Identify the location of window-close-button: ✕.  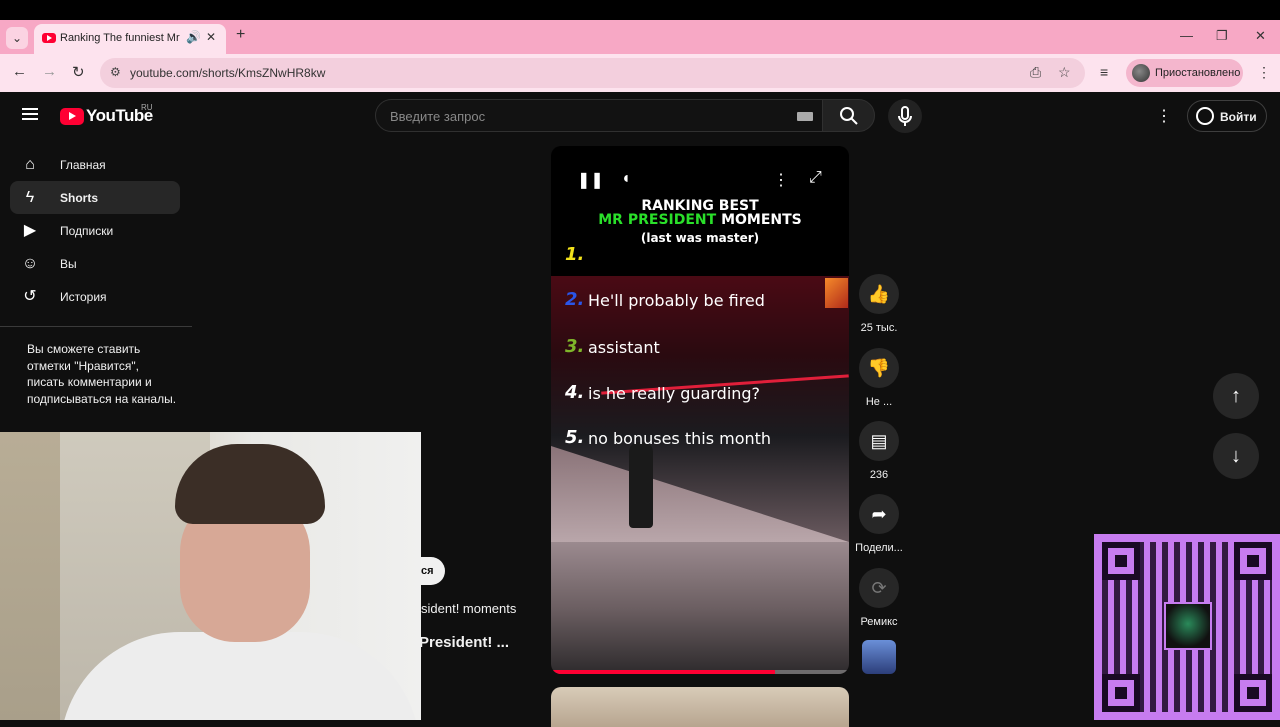
(1260, 36).